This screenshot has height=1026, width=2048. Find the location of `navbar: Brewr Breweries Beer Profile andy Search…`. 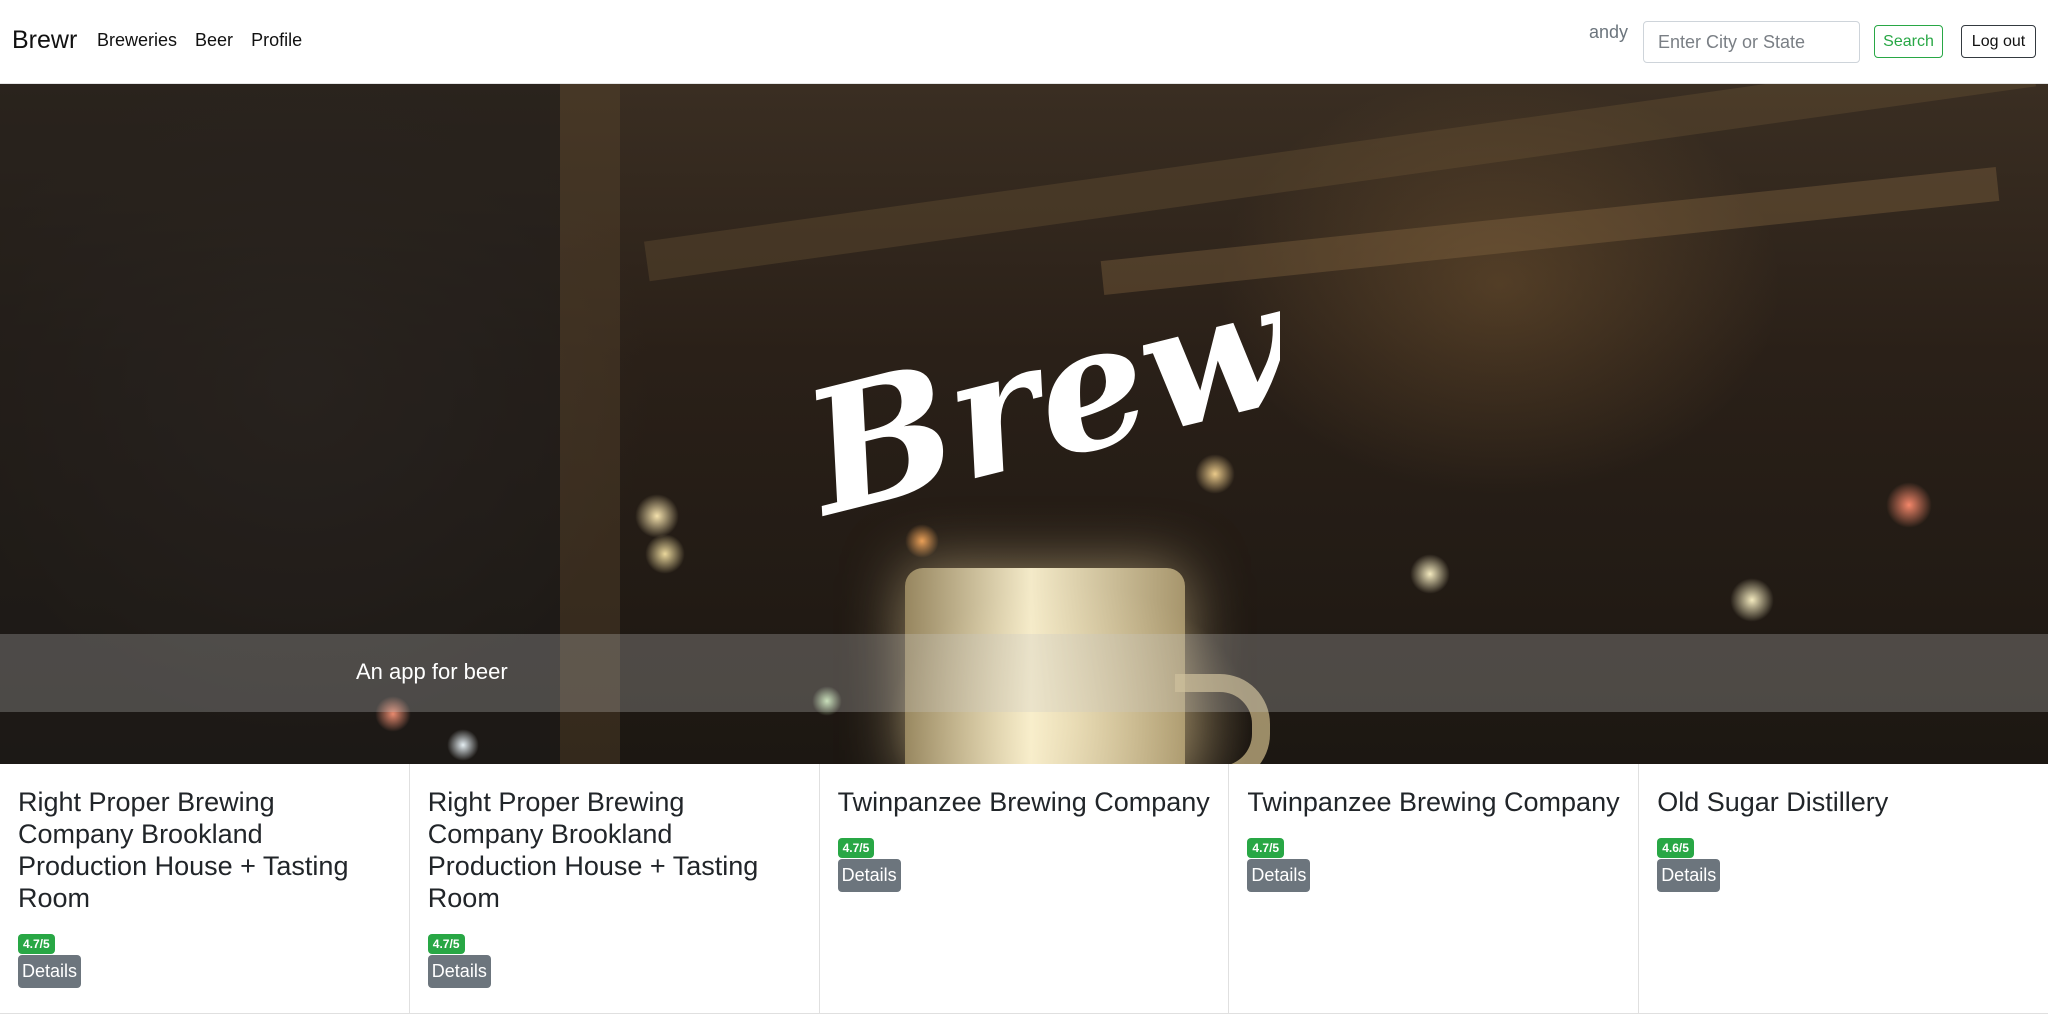

navbar: Brewr Breweries Beer Profile andy Search… is located at coordinates (1024, 42).